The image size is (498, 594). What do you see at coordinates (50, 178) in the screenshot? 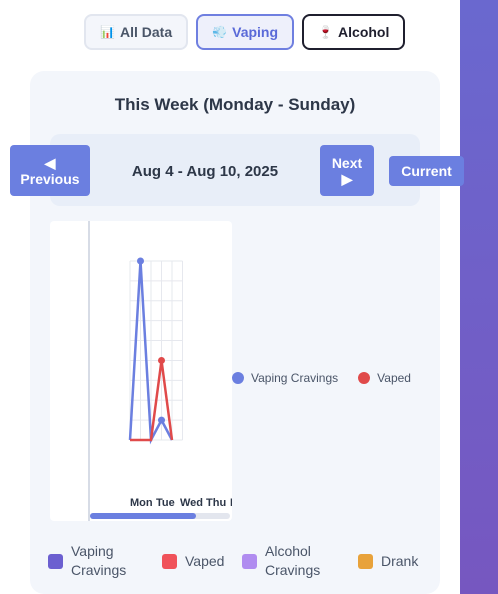
I see `previous-label: Previous` at bounding box center [50, 178].